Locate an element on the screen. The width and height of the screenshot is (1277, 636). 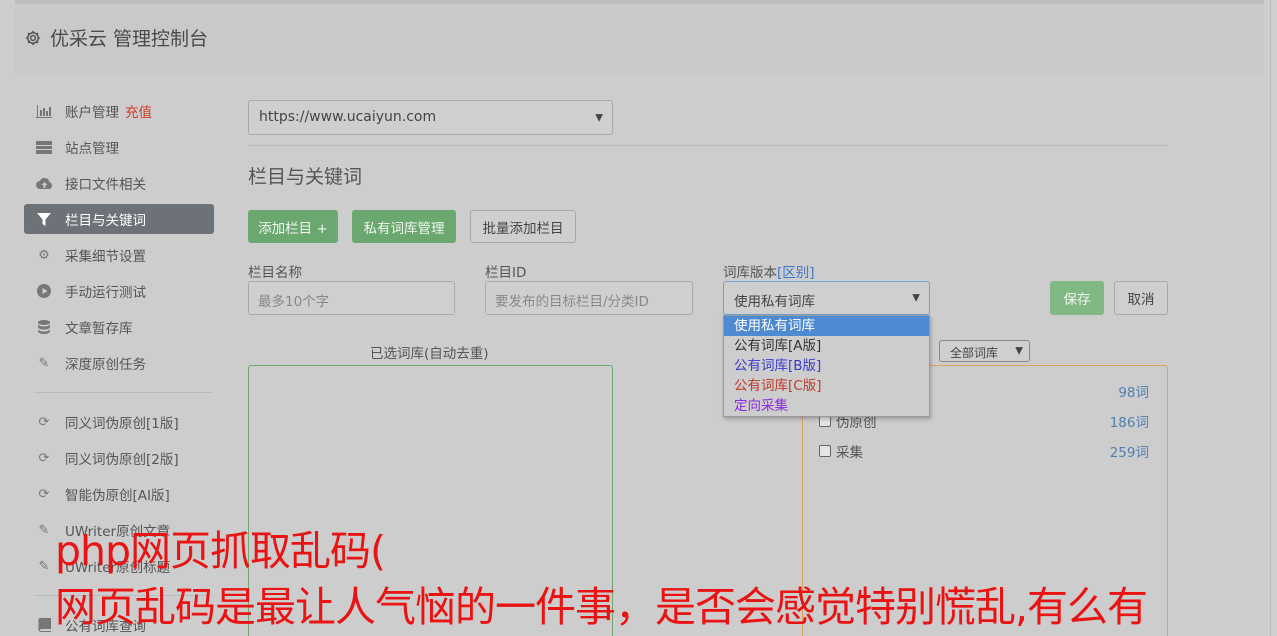
sidebar-item-label: 智能伪原创[AI版] is located at coordinates (117, 496).